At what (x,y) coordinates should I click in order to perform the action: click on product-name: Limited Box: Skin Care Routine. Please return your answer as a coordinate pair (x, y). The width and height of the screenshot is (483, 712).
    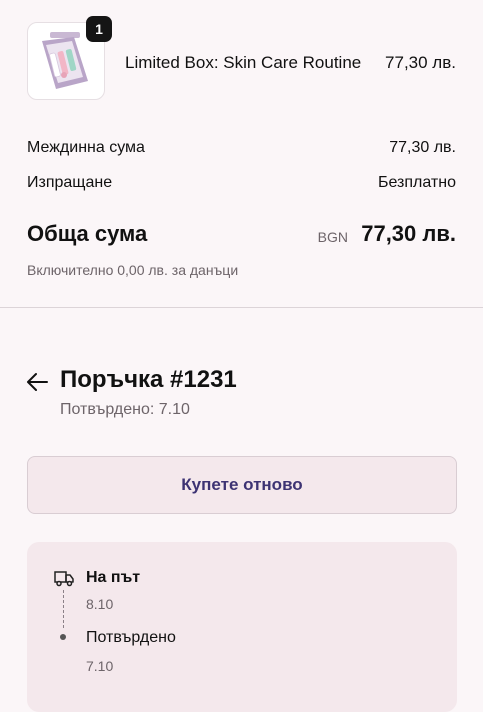
    Looking at the image, I should click on (243, 62).